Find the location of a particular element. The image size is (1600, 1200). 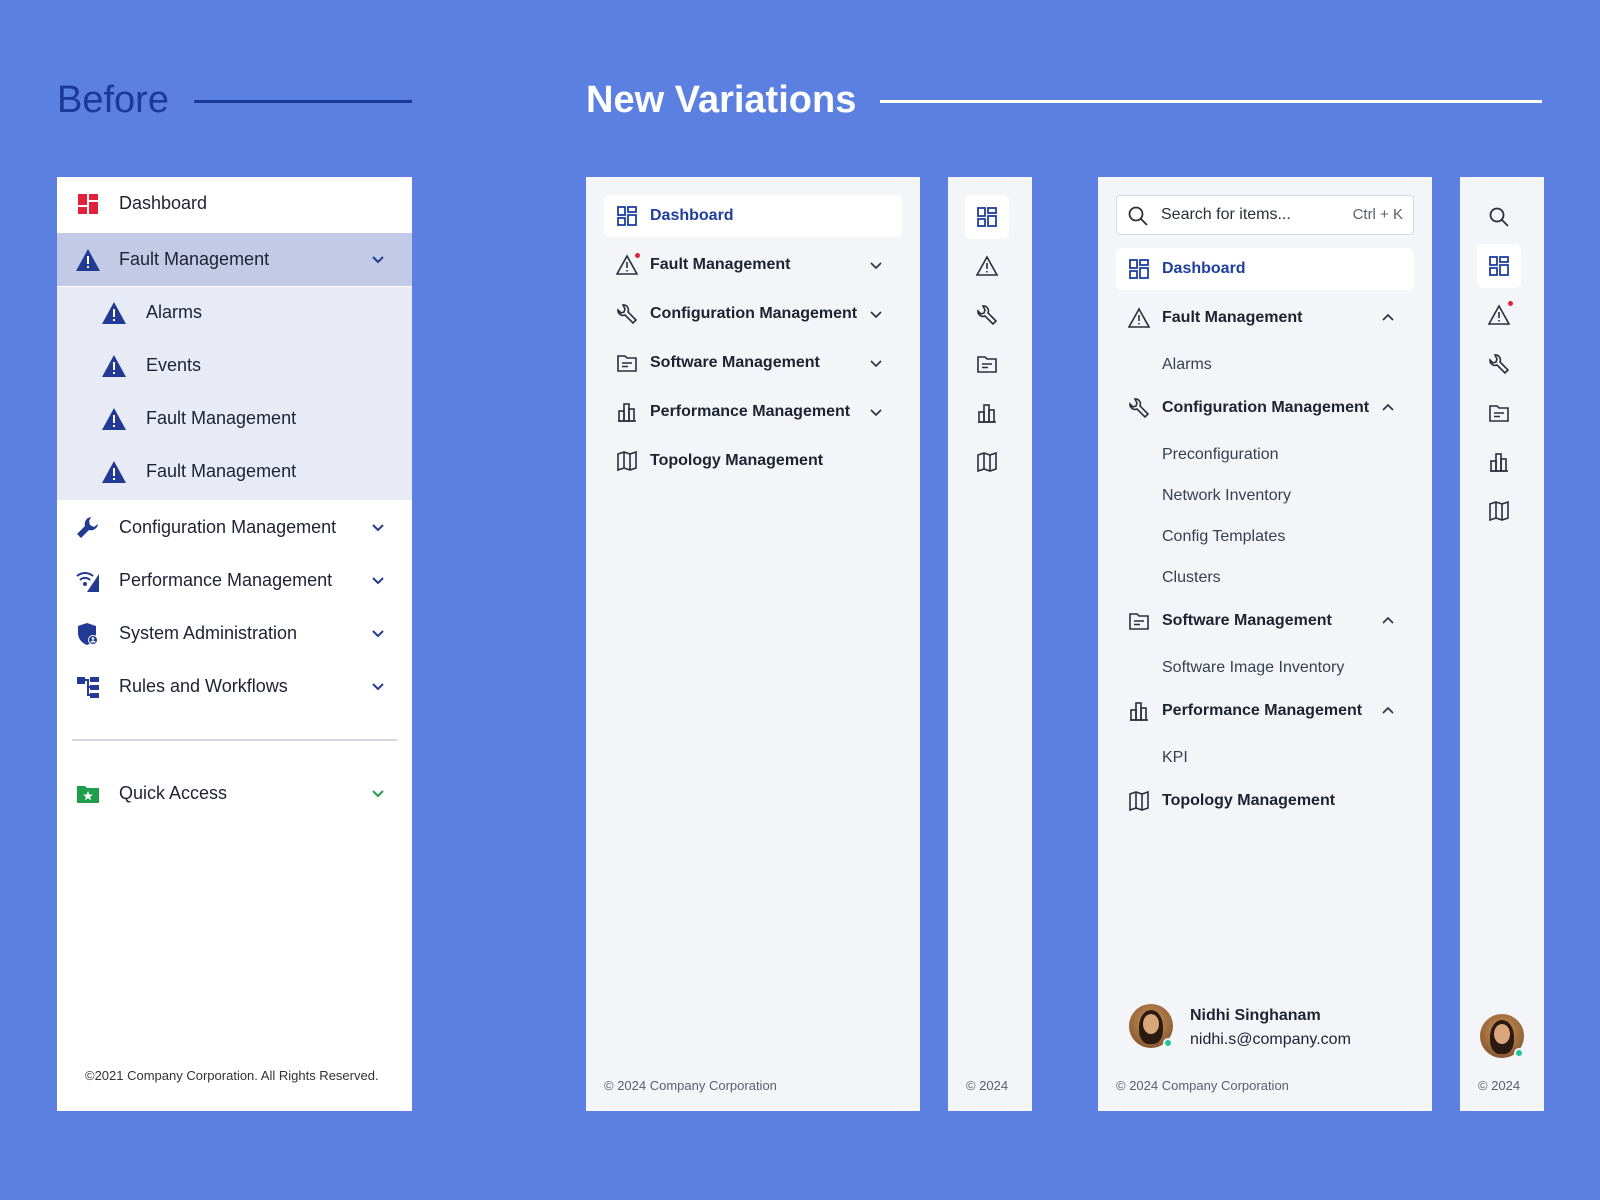

sidebar-item-quick-access: Quick Access is located at coordinates (234, 793).